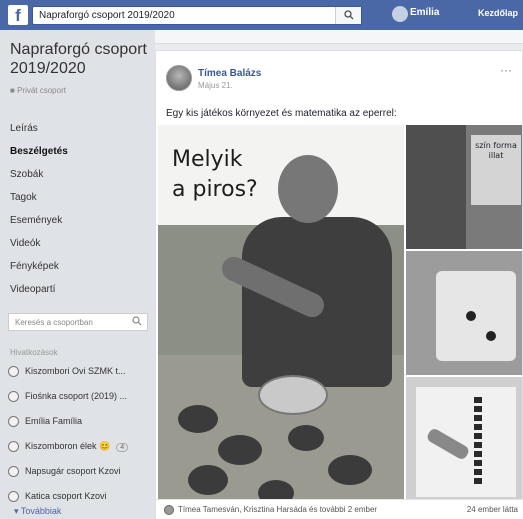 The height and width of the screenshot is (519, 523). Describe the element at coordinates (82, 59) in the screenshot. I see `group-title: Napraforgó csoport 2019/2020` at that location.